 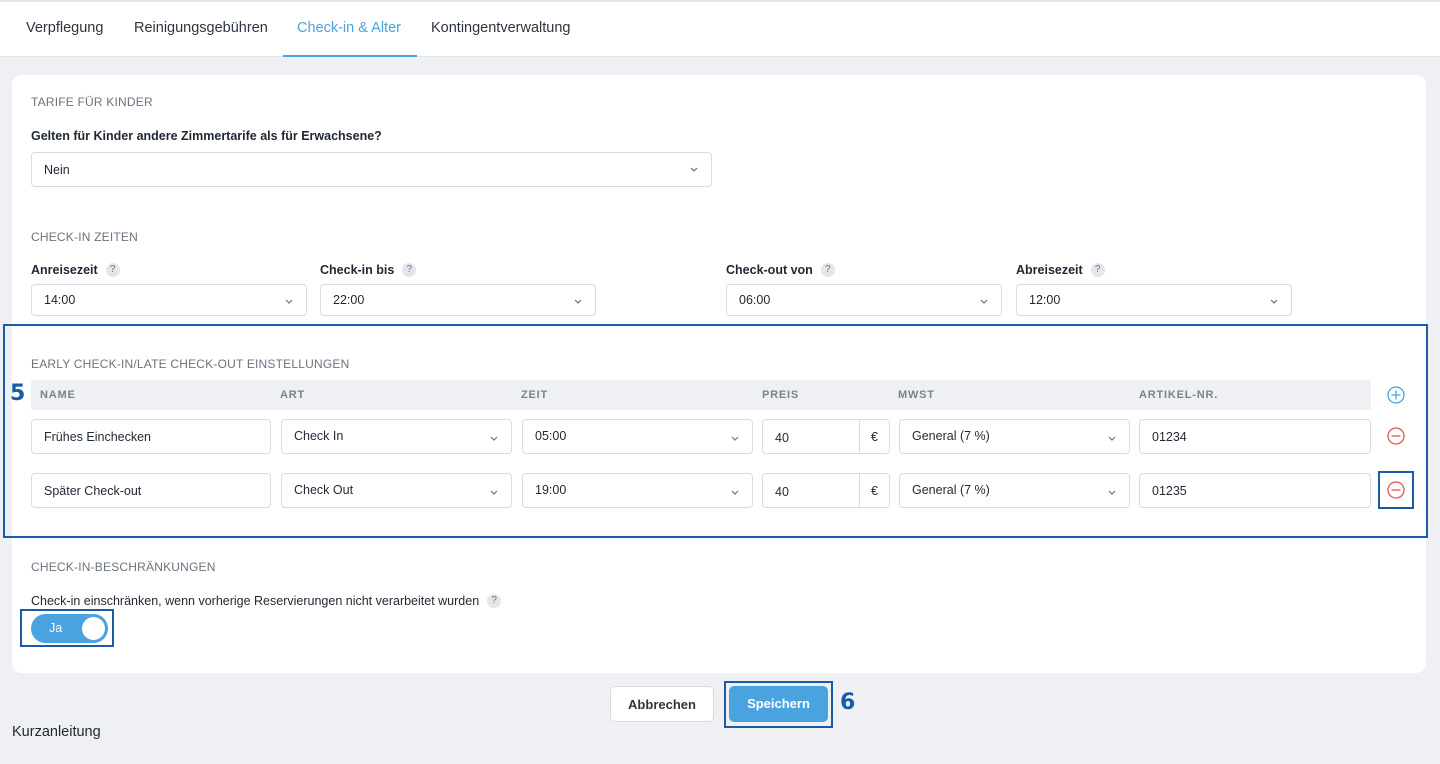 I want to click on checkin-until-select: 22:00, so click(x=458, y=300).